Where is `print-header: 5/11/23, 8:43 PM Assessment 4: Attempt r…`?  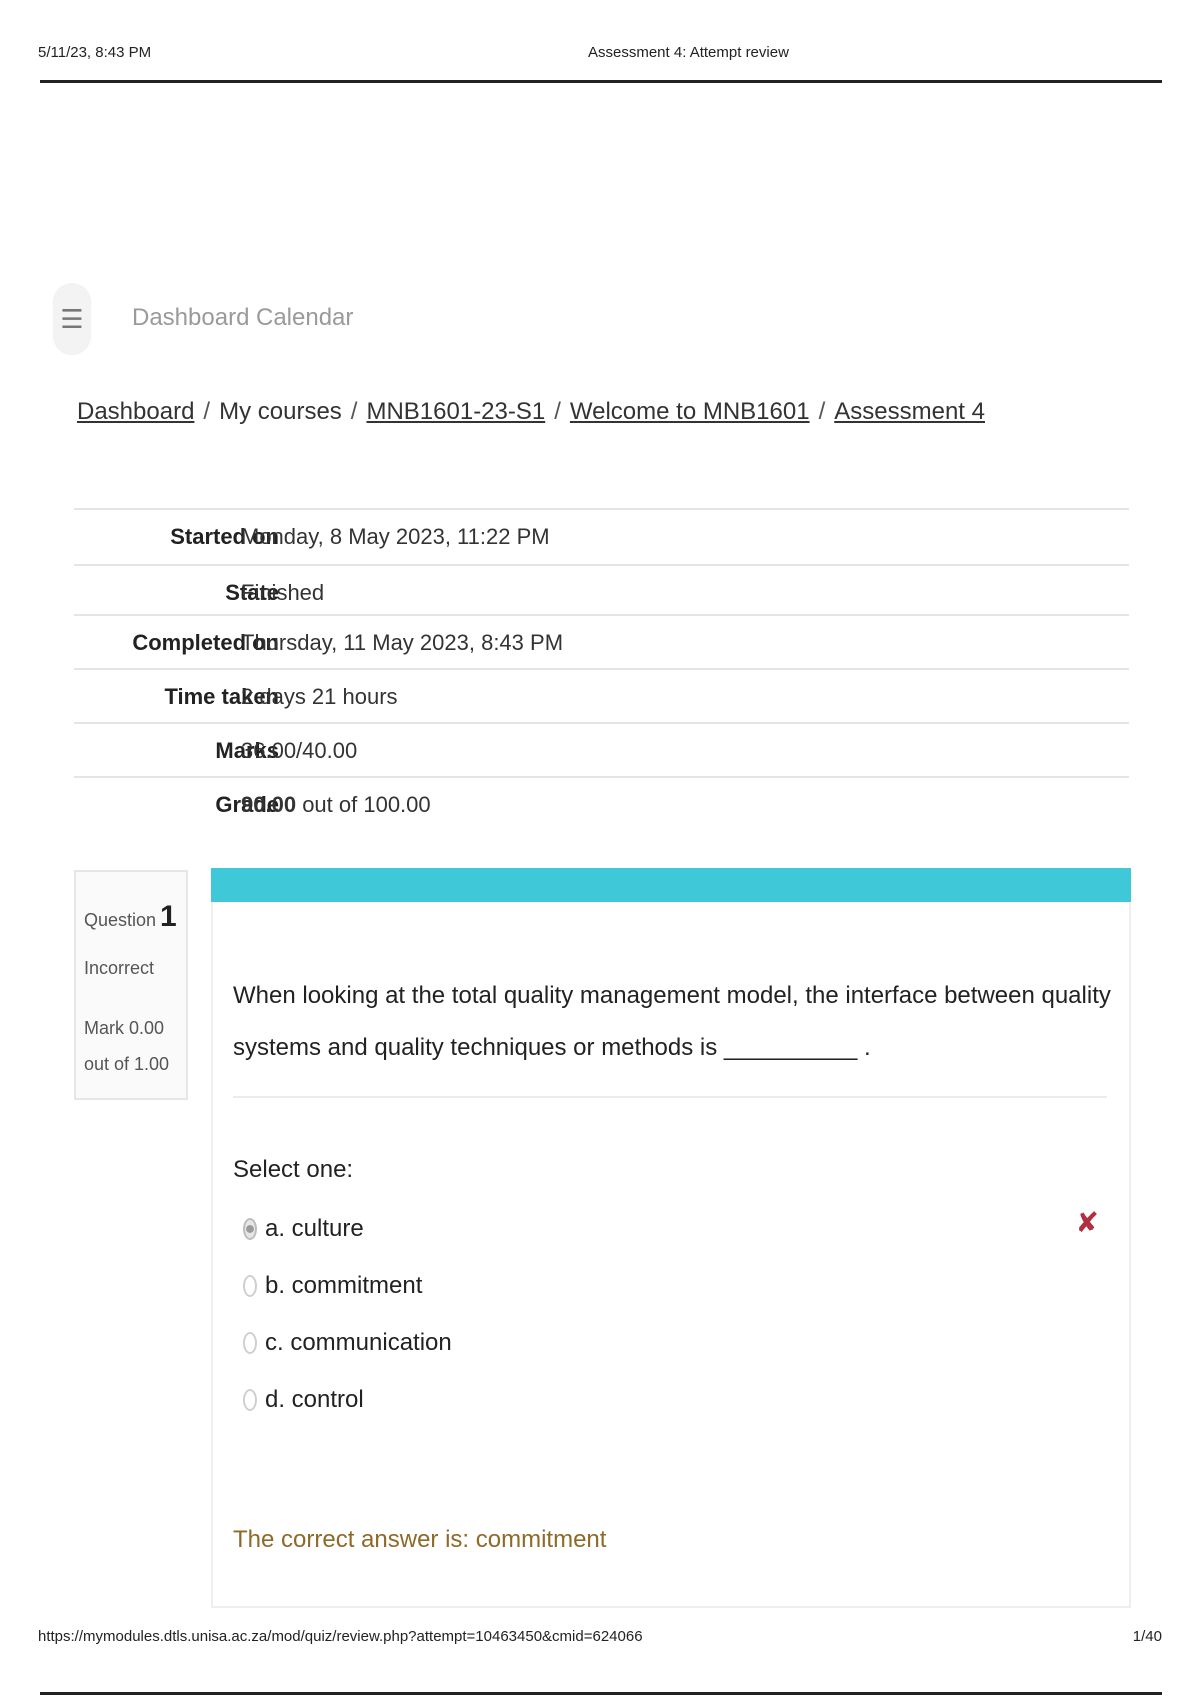 print-header: 5/11/23, 8:43 PM Assessment 4: Attempt r… is located at coordinates (600, 56).